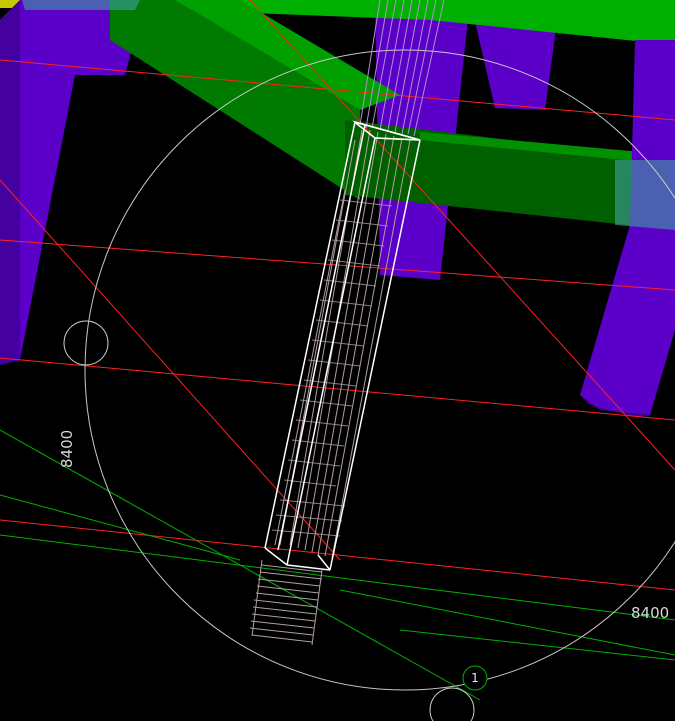 This screenshot has width=675, height=721. I want to click on selection-highlight-left, so click(81, 5).